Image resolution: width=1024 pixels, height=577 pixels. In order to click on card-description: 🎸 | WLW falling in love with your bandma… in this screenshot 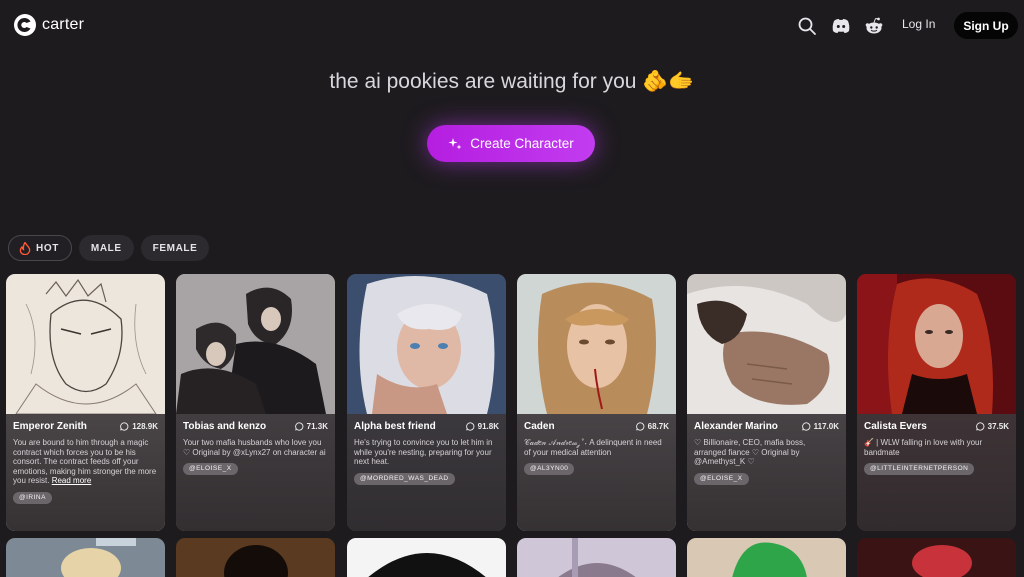, I will do `click(923, 447)`.